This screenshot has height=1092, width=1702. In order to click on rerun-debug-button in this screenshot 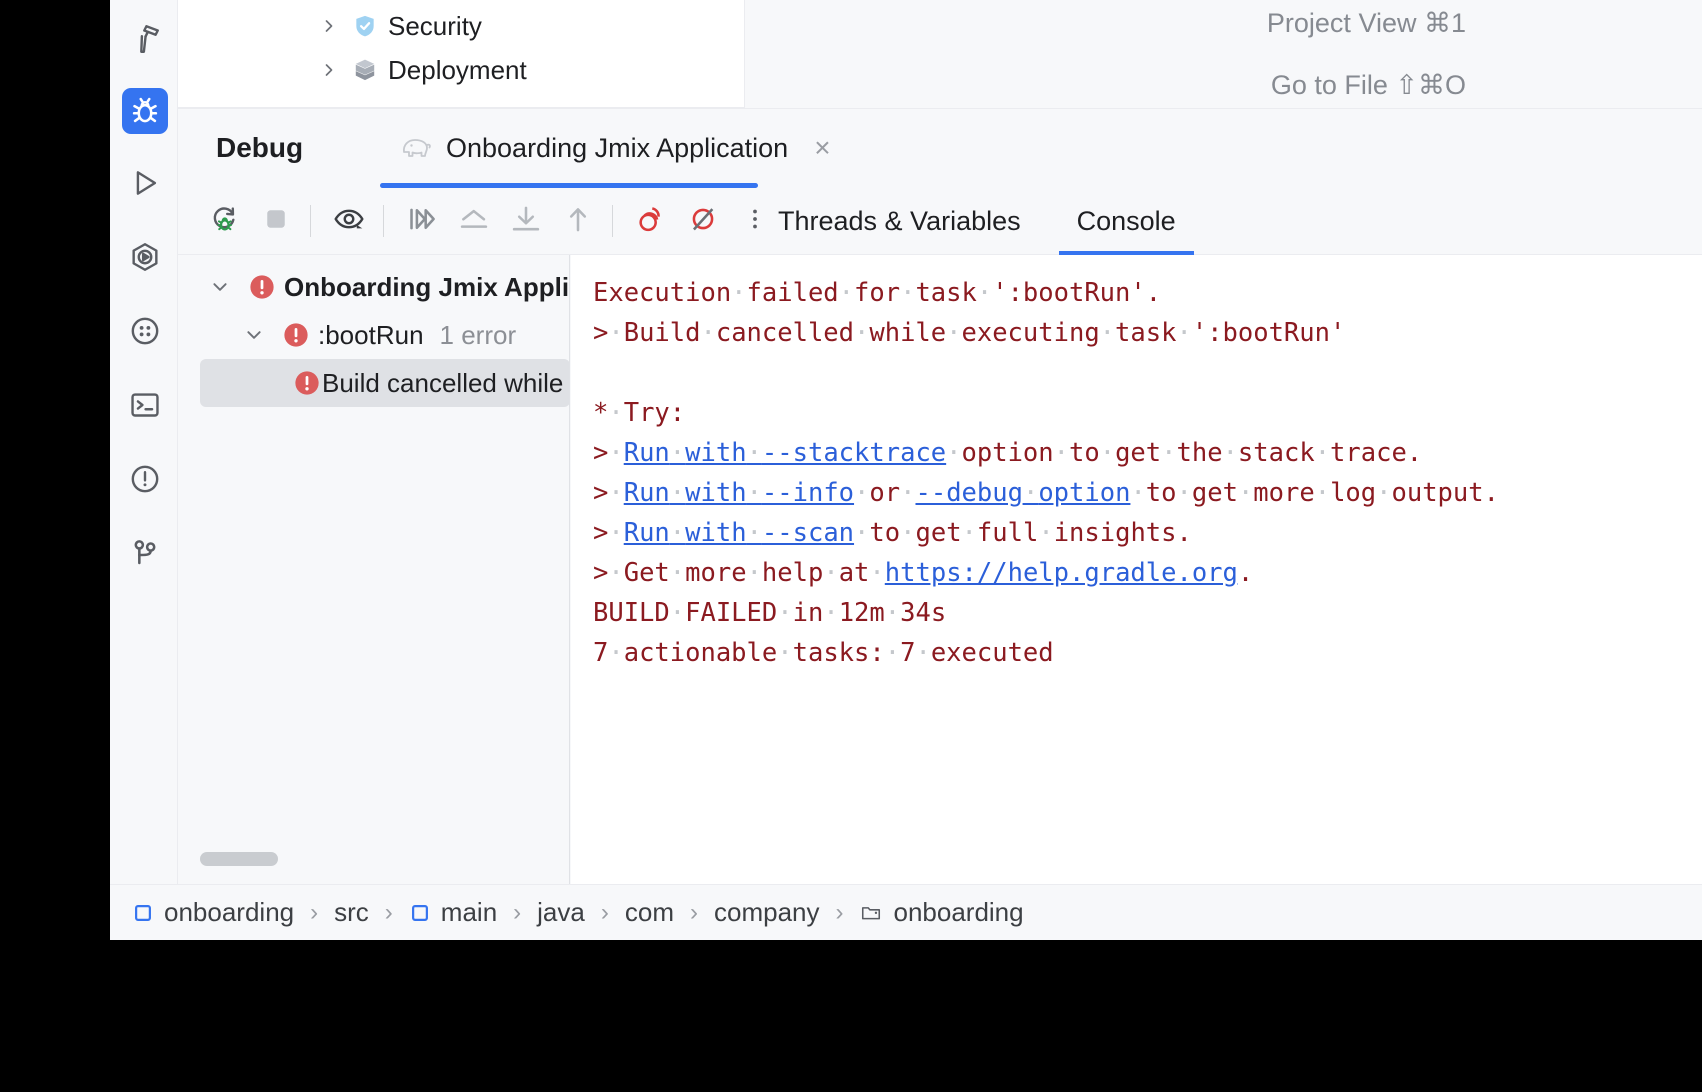, I will do `click(224, 221)`.